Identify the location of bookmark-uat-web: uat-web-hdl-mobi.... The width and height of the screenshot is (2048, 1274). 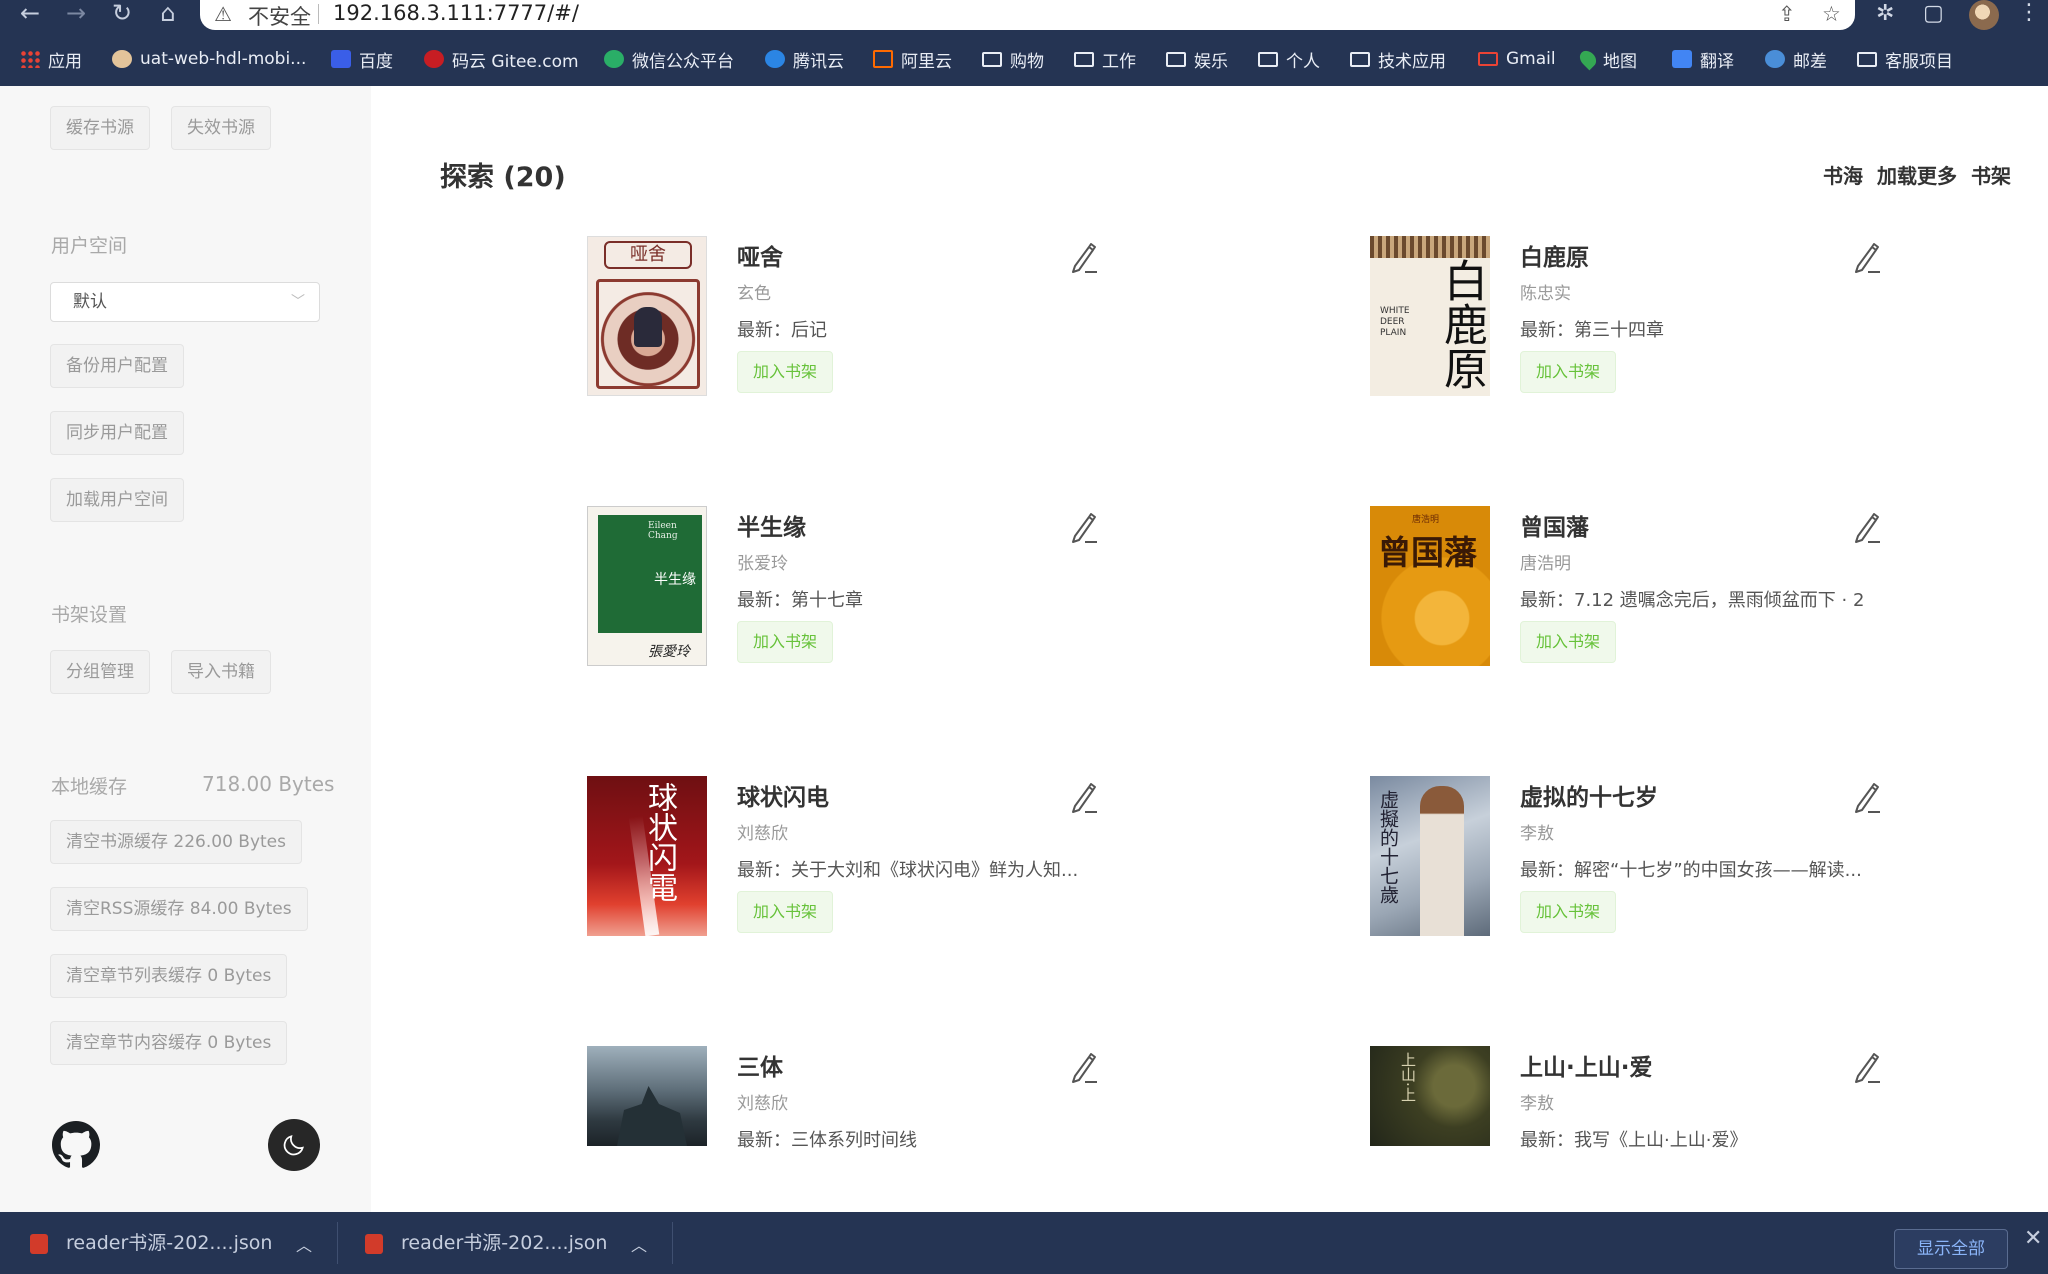
(209, 59).